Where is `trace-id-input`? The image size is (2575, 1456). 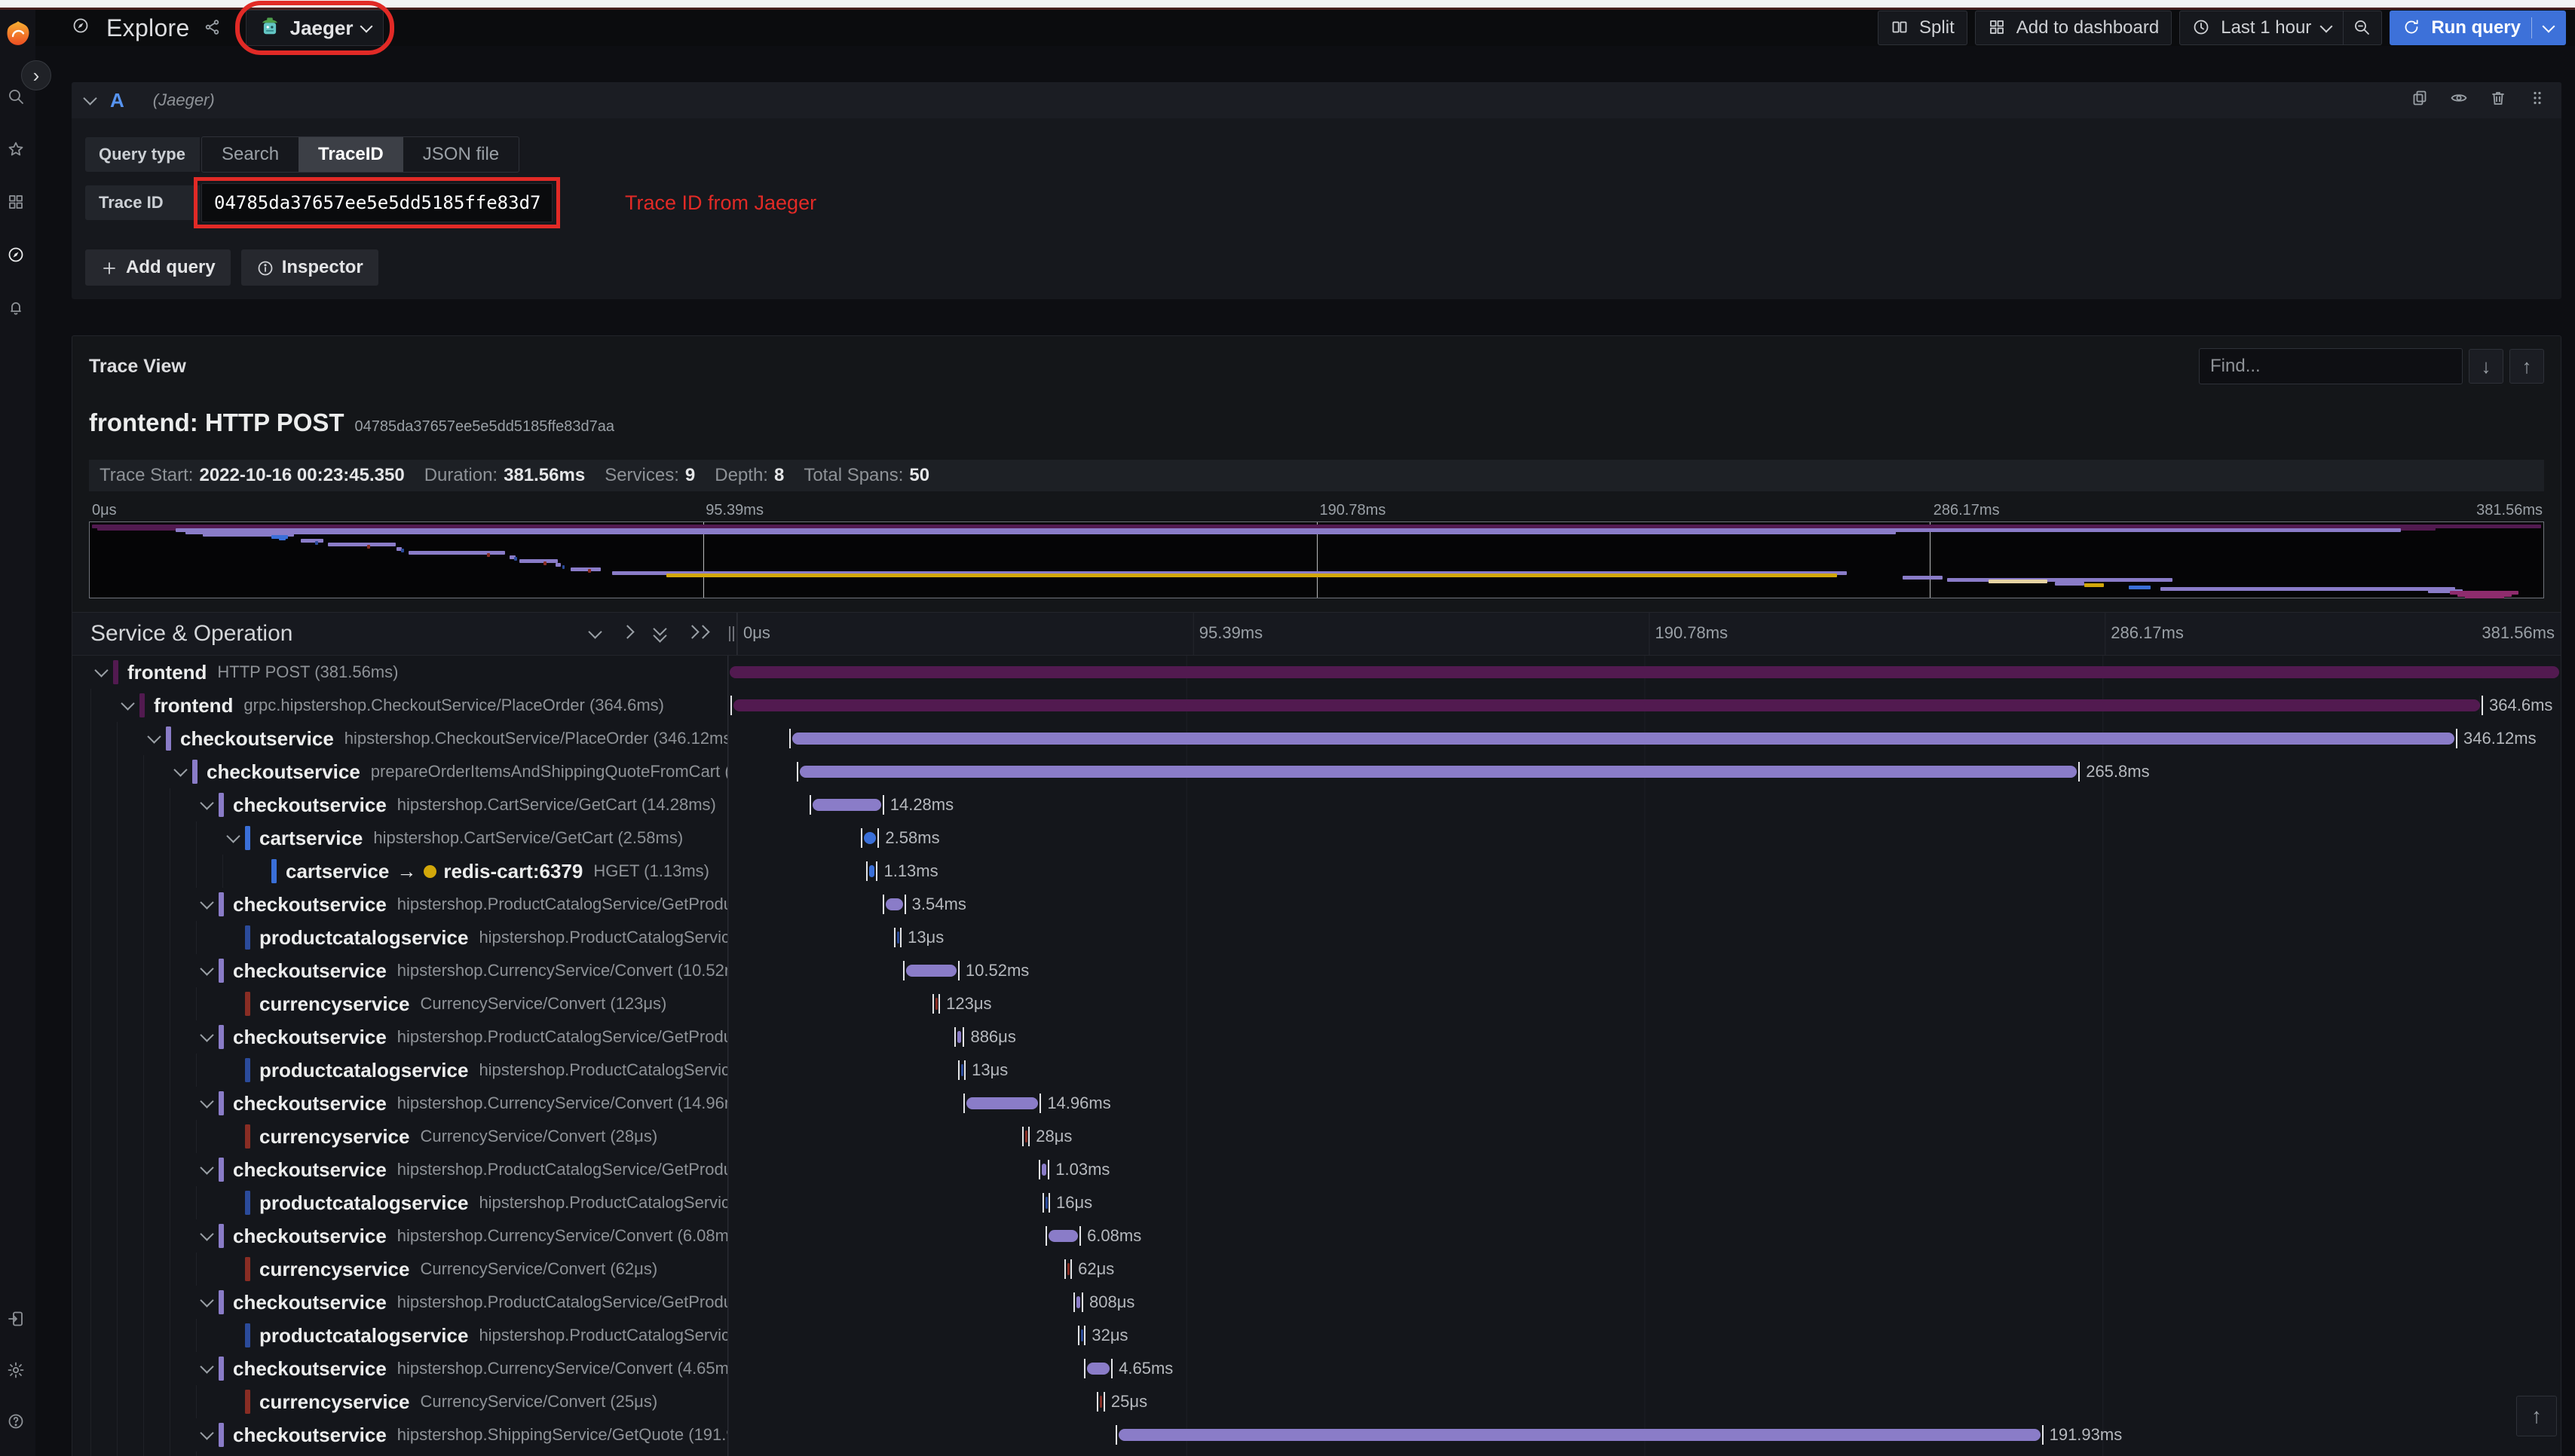
trace-id-input is located at coordinates (377, 203).